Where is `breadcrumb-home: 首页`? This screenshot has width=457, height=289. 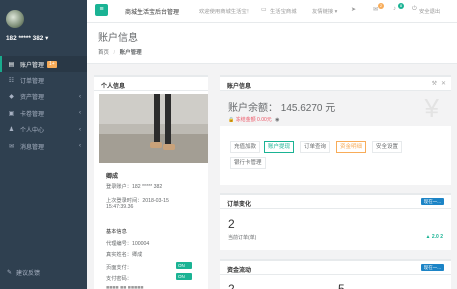
breadcrumb-home: 首页 is located at coordinates (103, 53).